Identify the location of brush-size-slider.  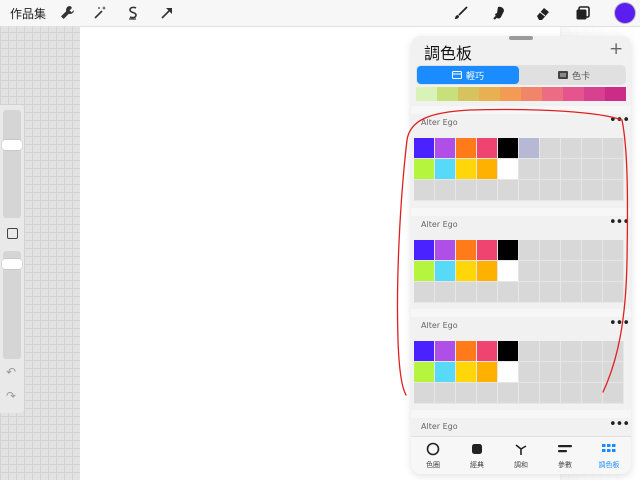
(12, 164).